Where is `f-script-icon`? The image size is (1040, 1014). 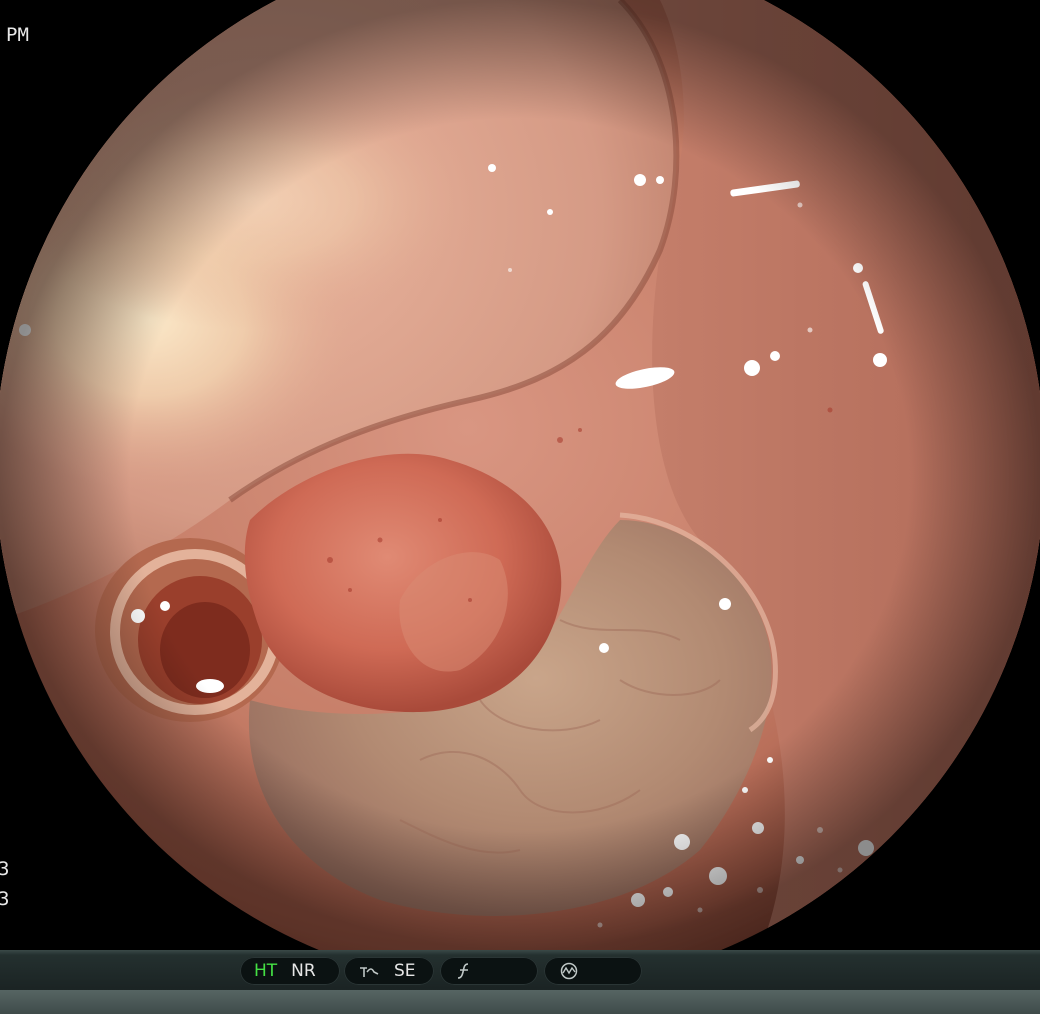
f-script-icon is located at coordinates (463, 971).